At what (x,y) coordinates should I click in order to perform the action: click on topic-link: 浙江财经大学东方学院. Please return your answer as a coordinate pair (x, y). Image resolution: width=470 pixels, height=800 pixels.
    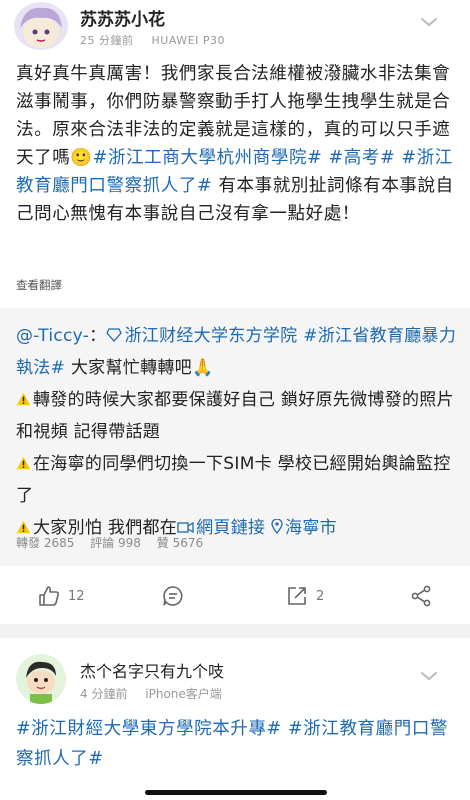
    Looking at the image, I should click on (201, 336).